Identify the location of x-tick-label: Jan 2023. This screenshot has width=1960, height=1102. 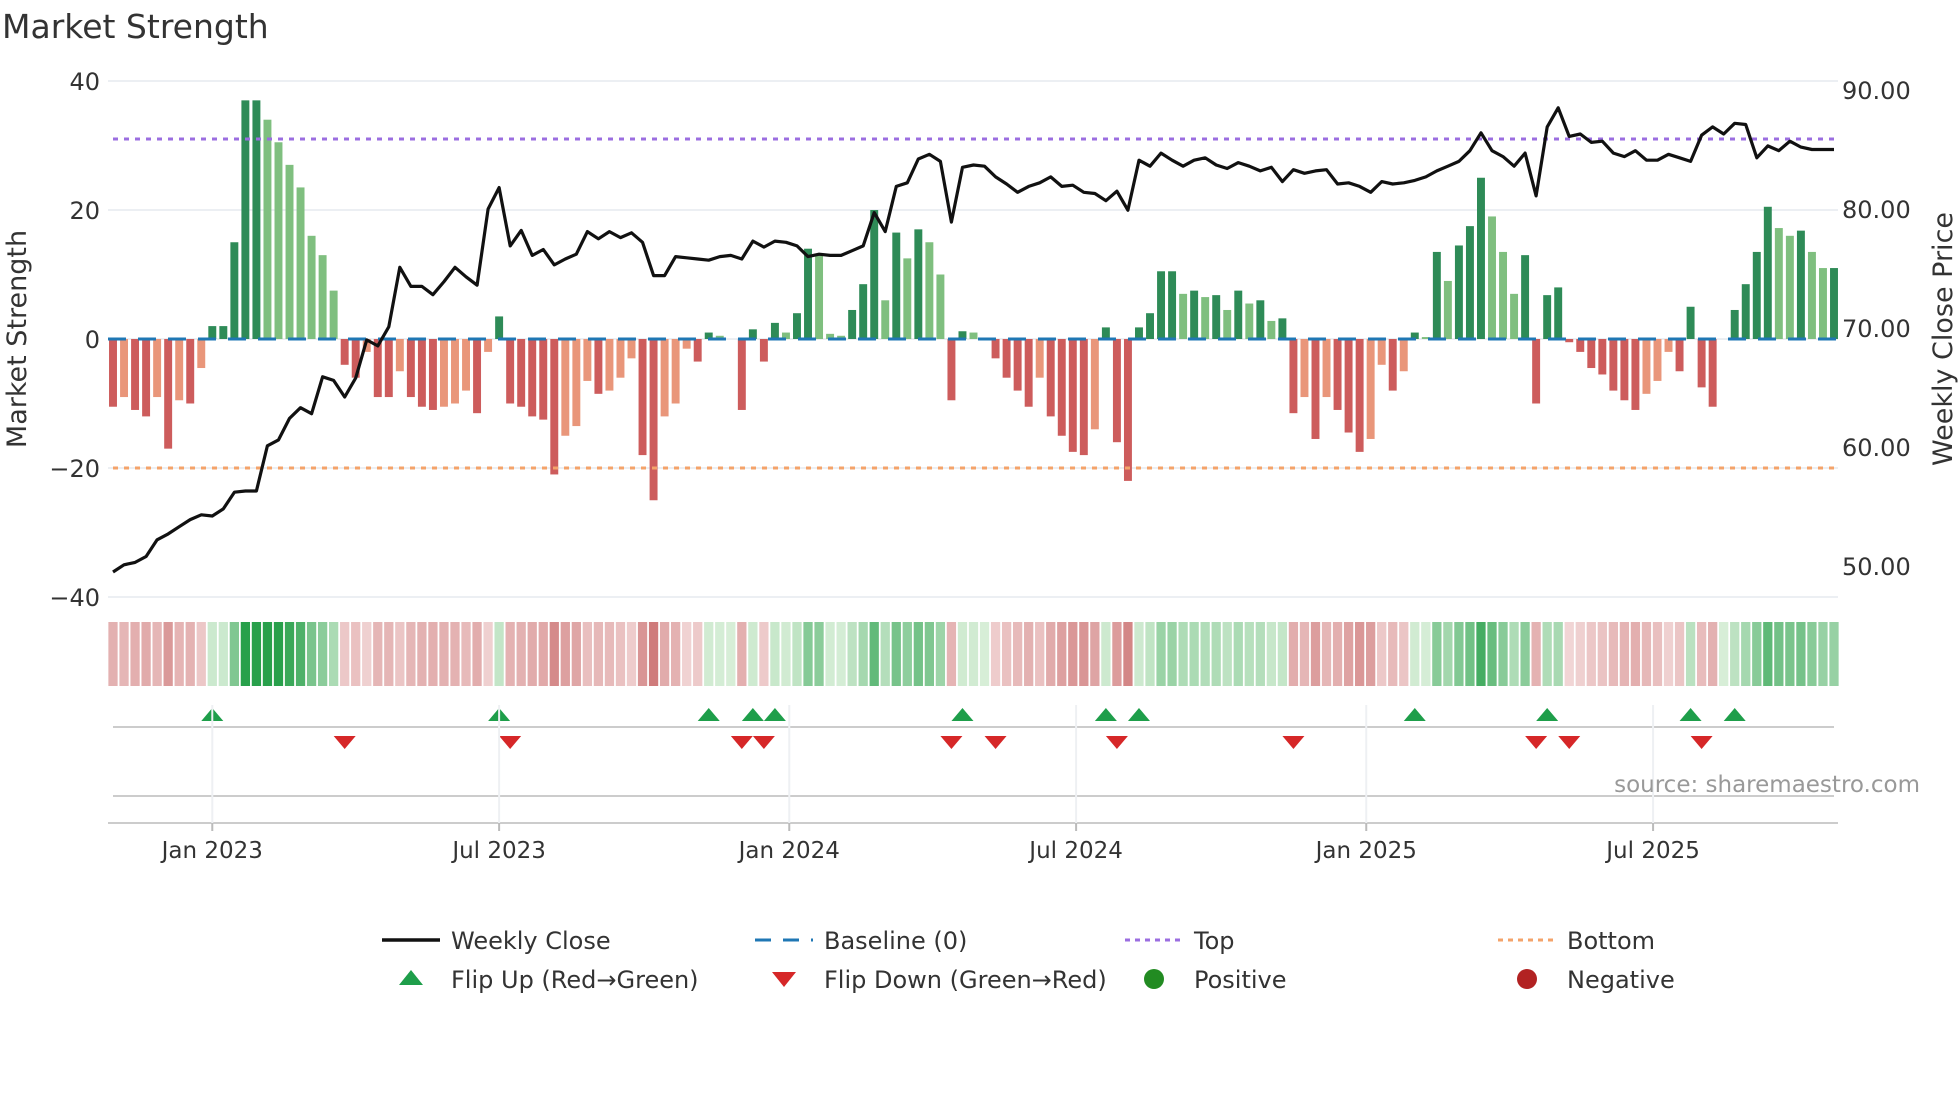
(211, 851).